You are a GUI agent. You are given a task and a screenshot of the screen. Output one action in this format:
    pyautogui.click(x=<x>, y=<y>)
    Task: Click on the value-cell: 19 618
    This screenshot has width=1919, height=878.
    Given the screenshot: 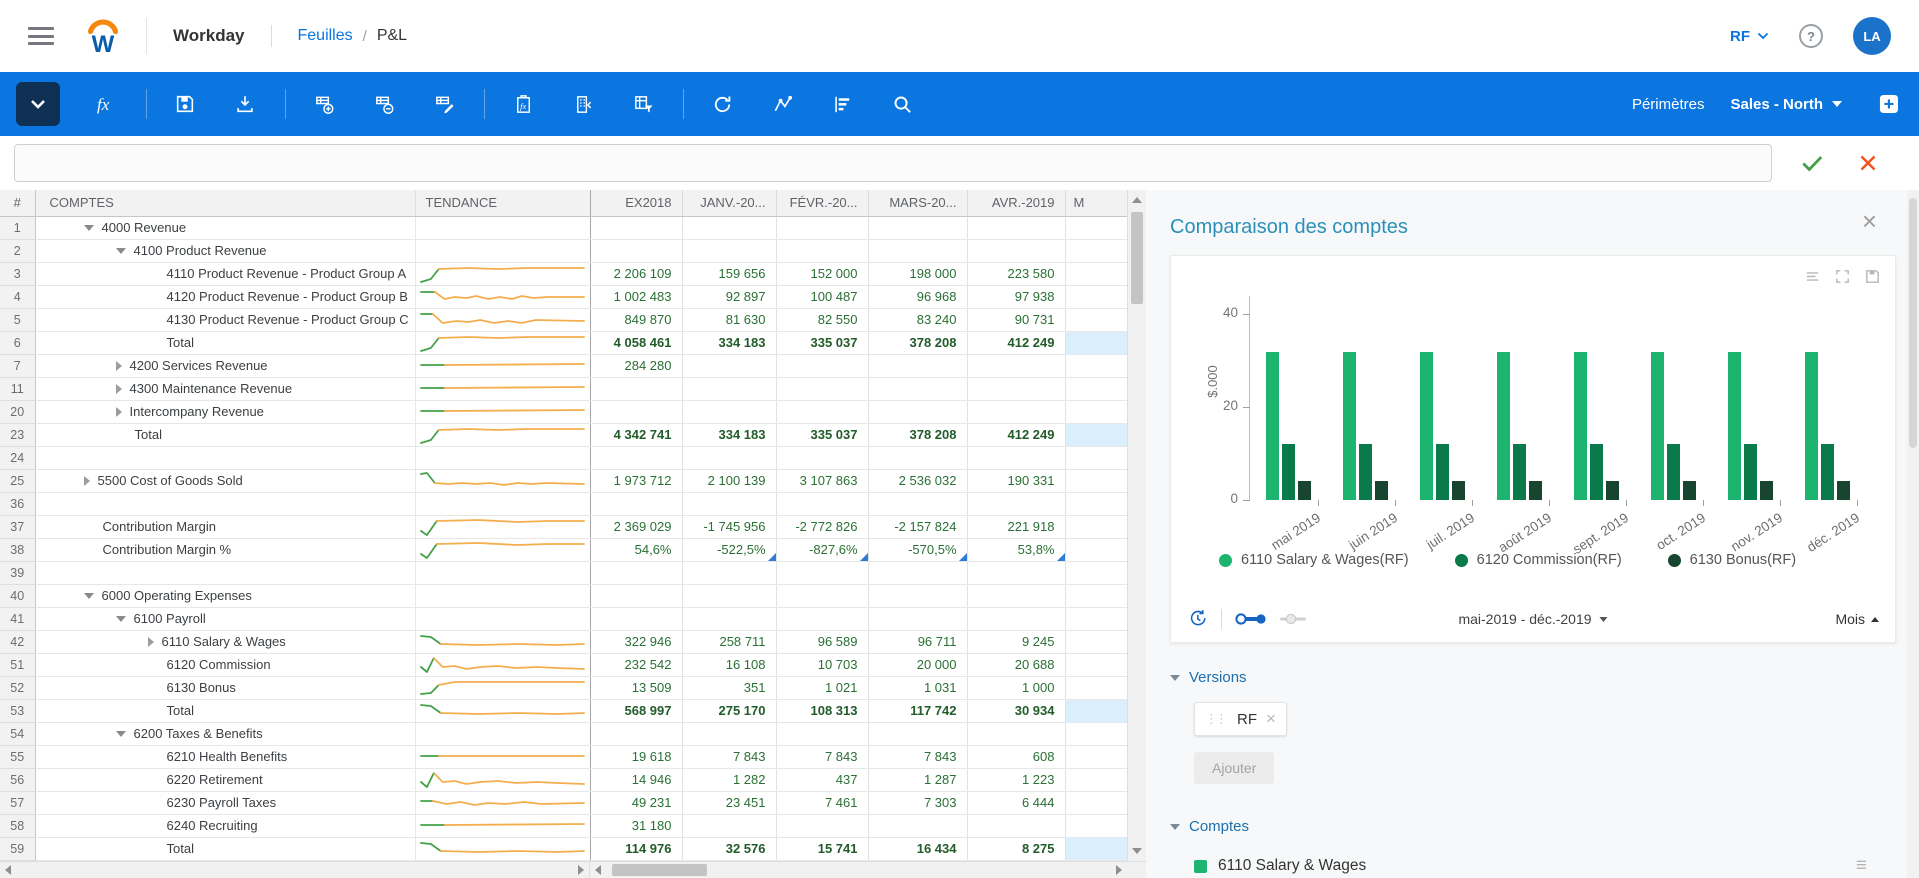 What is the action you would take?
    pyautogui.click(x=635, y=757)
    